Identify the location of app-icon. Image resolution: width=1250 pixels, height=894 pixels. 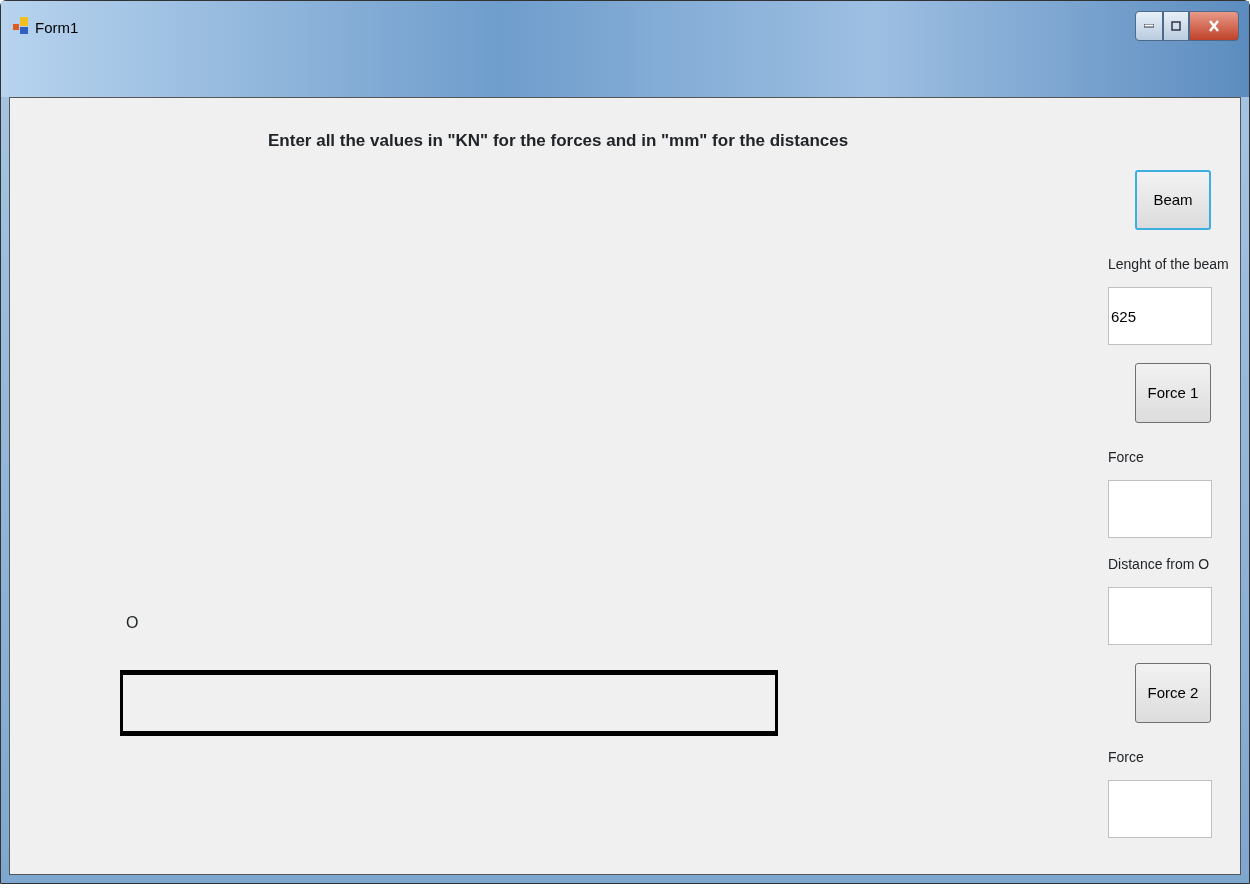
(21, 26).